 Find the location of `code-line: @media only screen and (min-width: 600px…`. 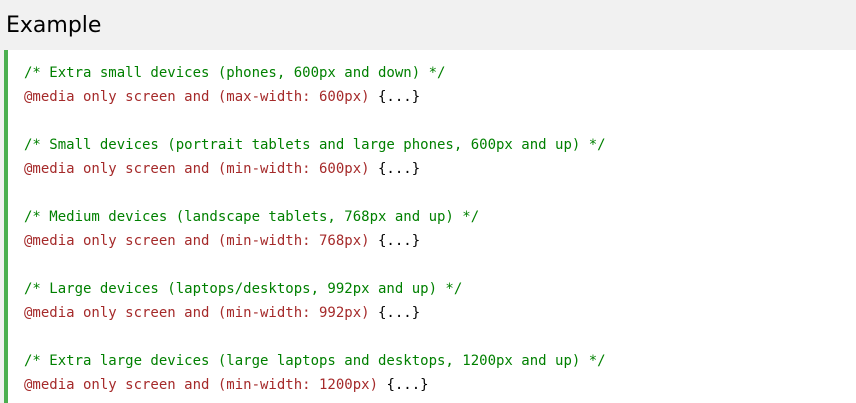

code-line: @media only screen and (min-width: 600px… is located at coordinates (440, 169).